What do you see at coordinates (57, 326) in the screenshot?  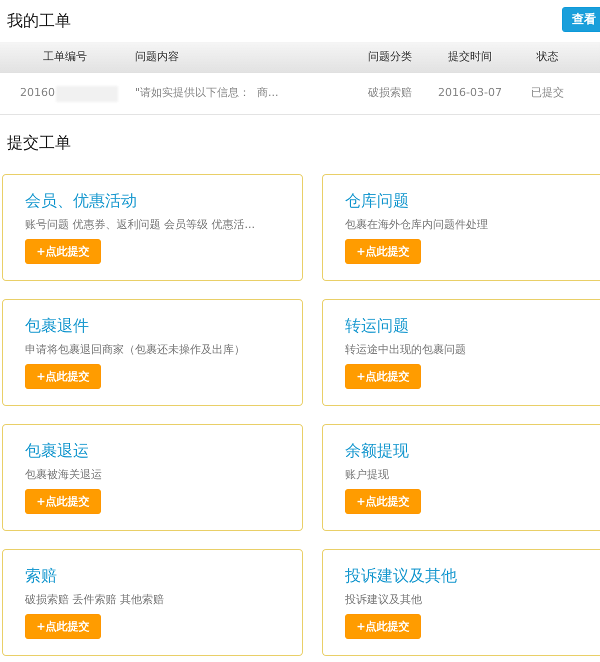 I see `category-title: 包裹退件` at bounding box center [57, 326].